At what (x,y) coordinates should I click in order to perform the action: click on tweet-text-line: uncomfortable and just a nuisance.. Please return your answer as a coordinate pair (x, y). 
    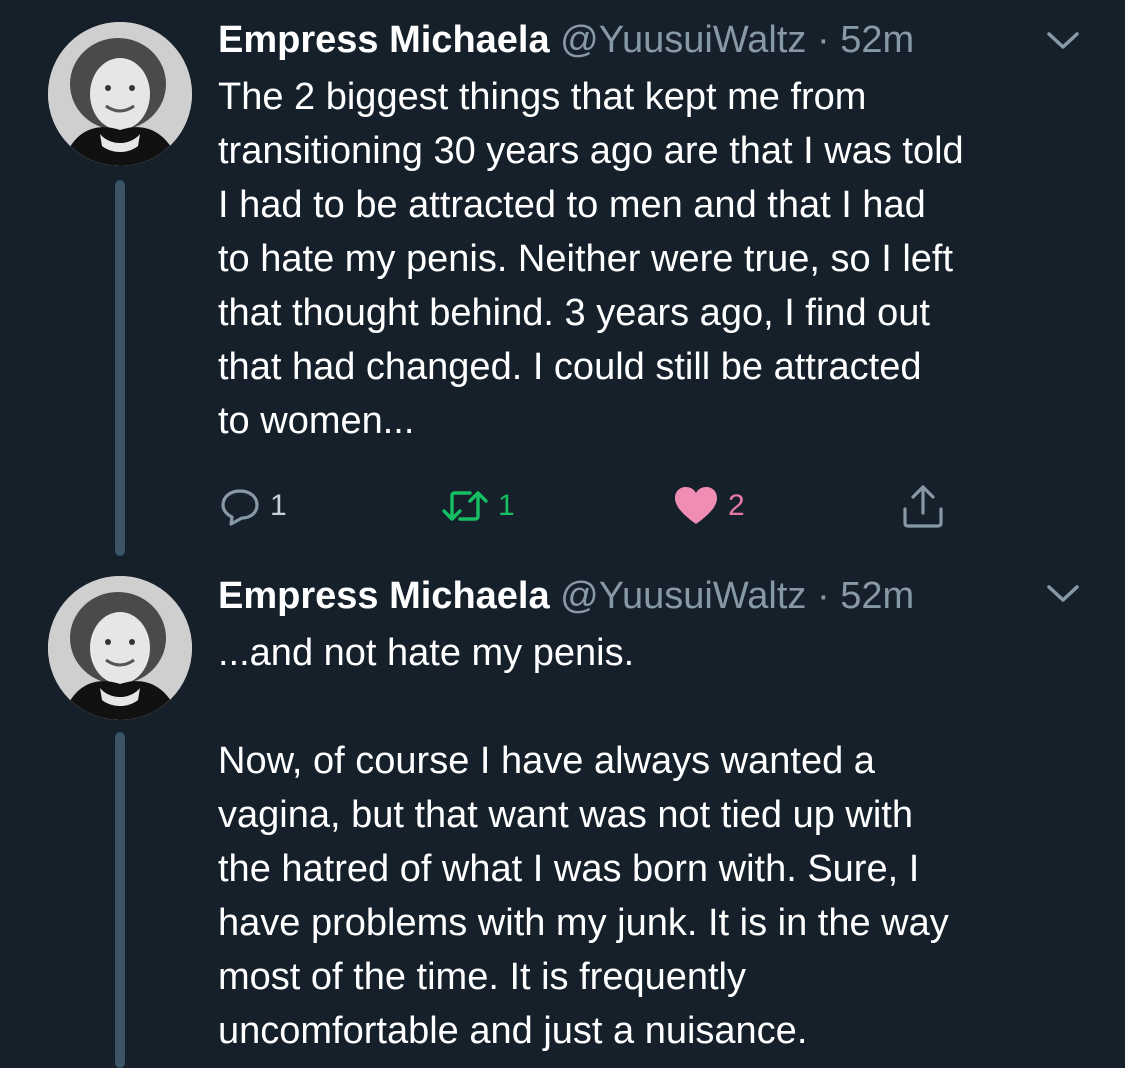
    Looking at the image, I should click on (513, 1031).